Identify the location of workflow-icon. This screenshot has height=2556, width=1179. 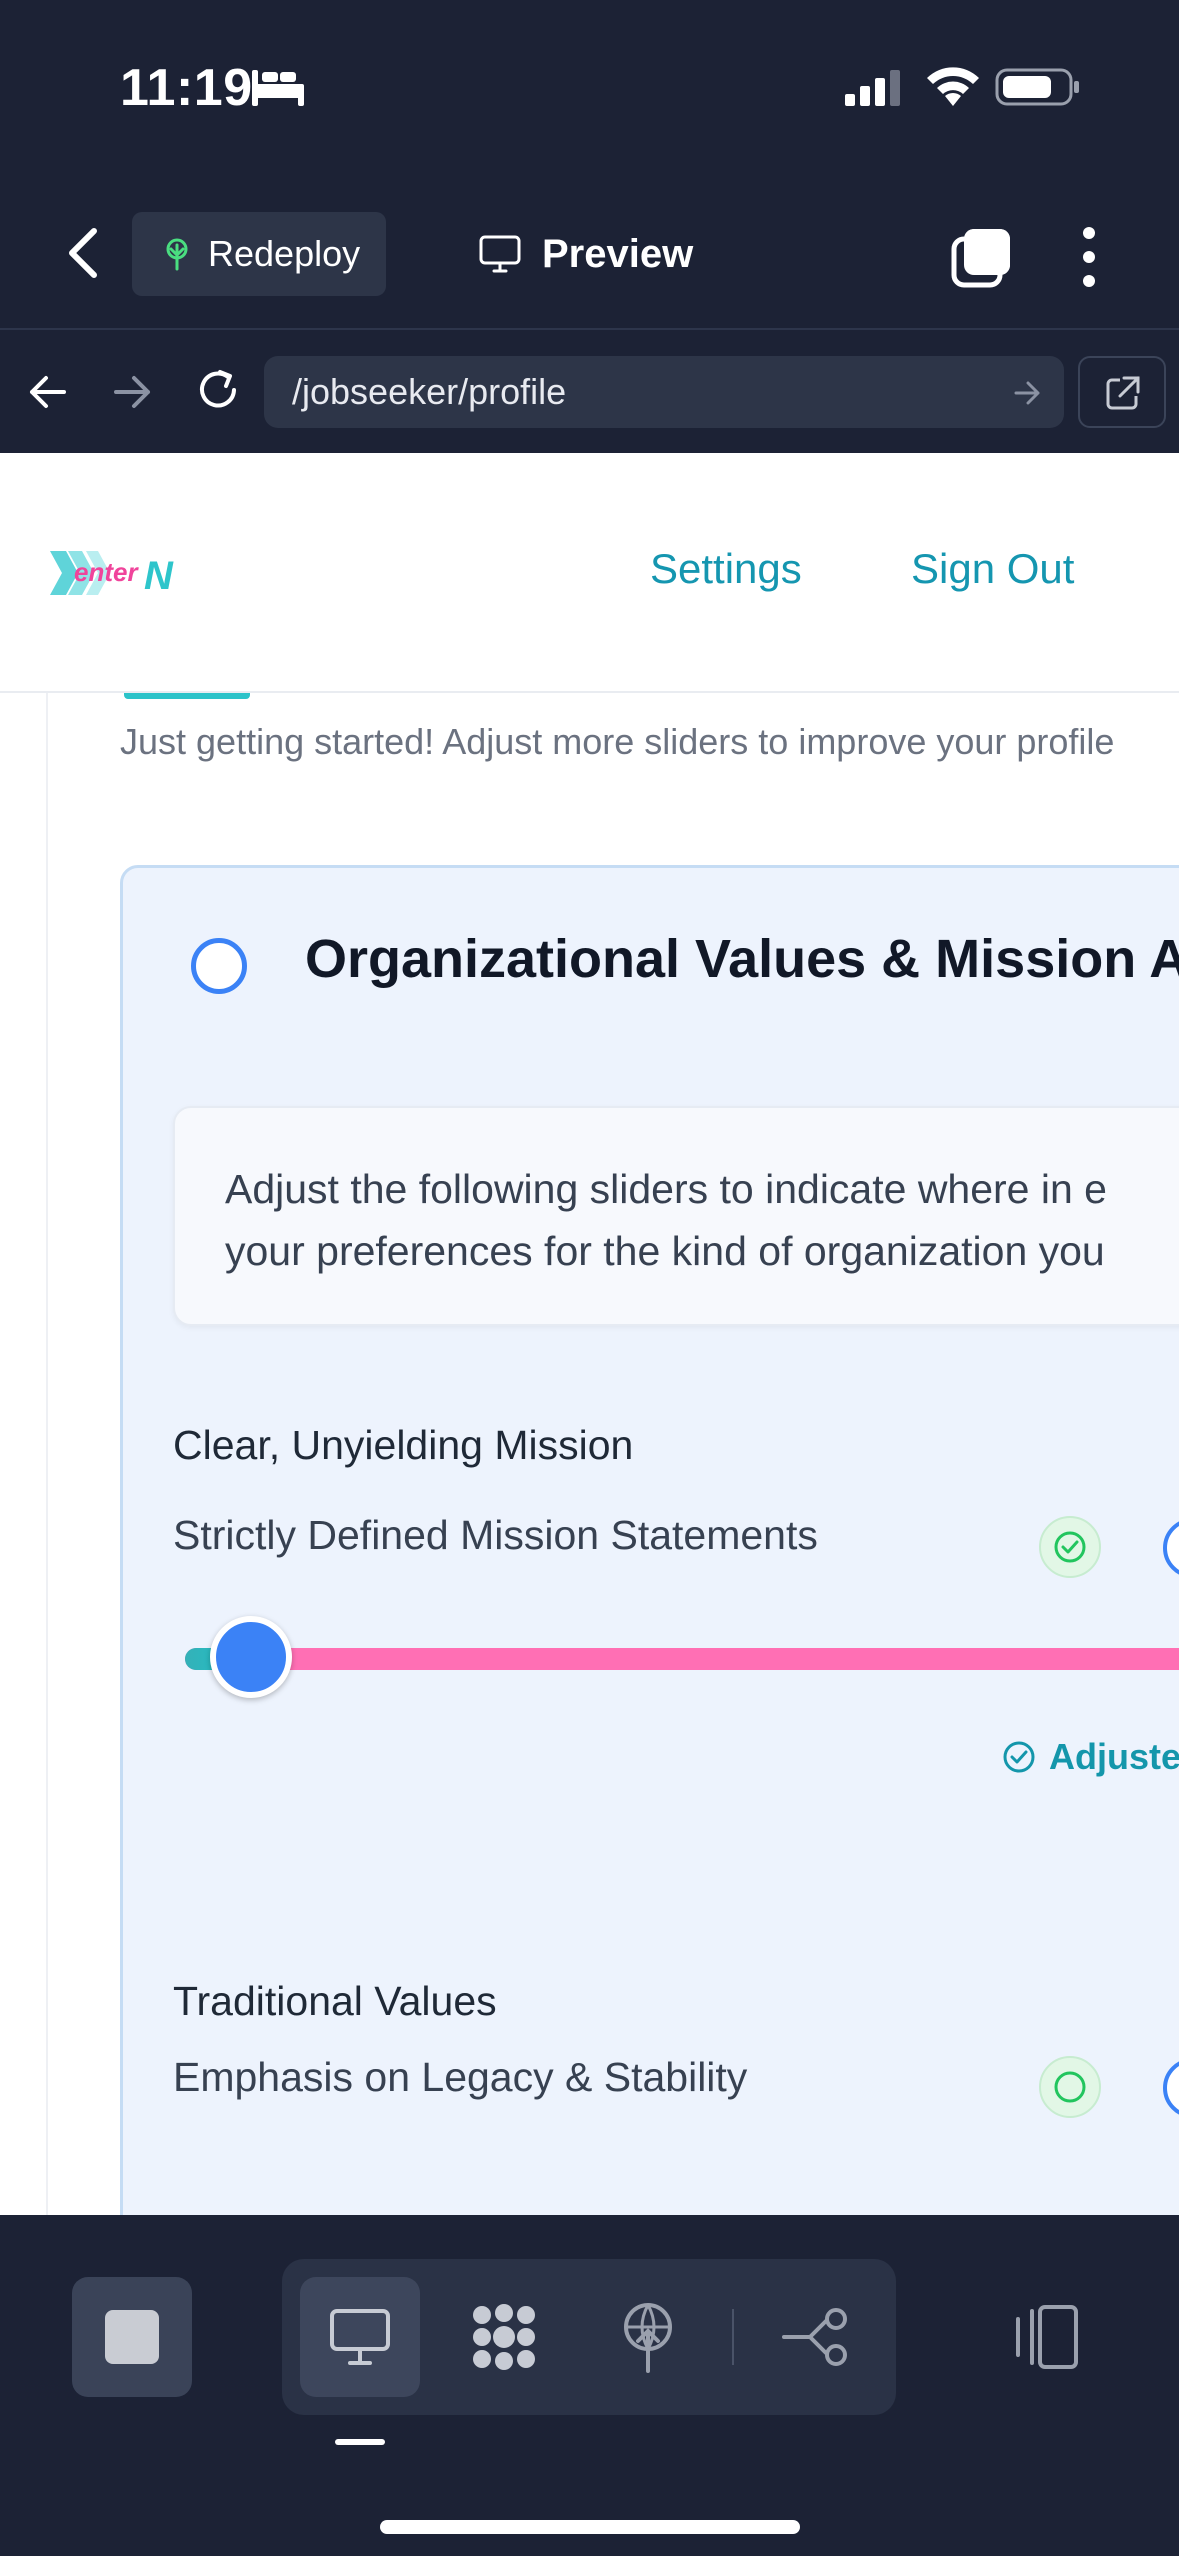
(814, 2337).